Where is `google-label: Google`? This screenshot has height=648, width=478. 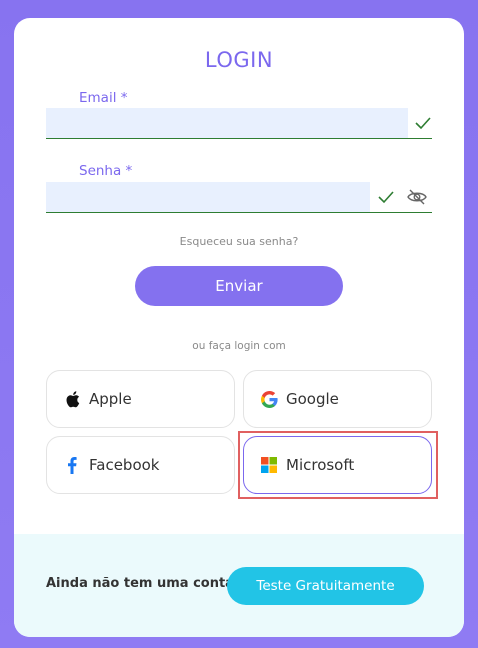
google-label: Google is located at coordinates (312, 399).